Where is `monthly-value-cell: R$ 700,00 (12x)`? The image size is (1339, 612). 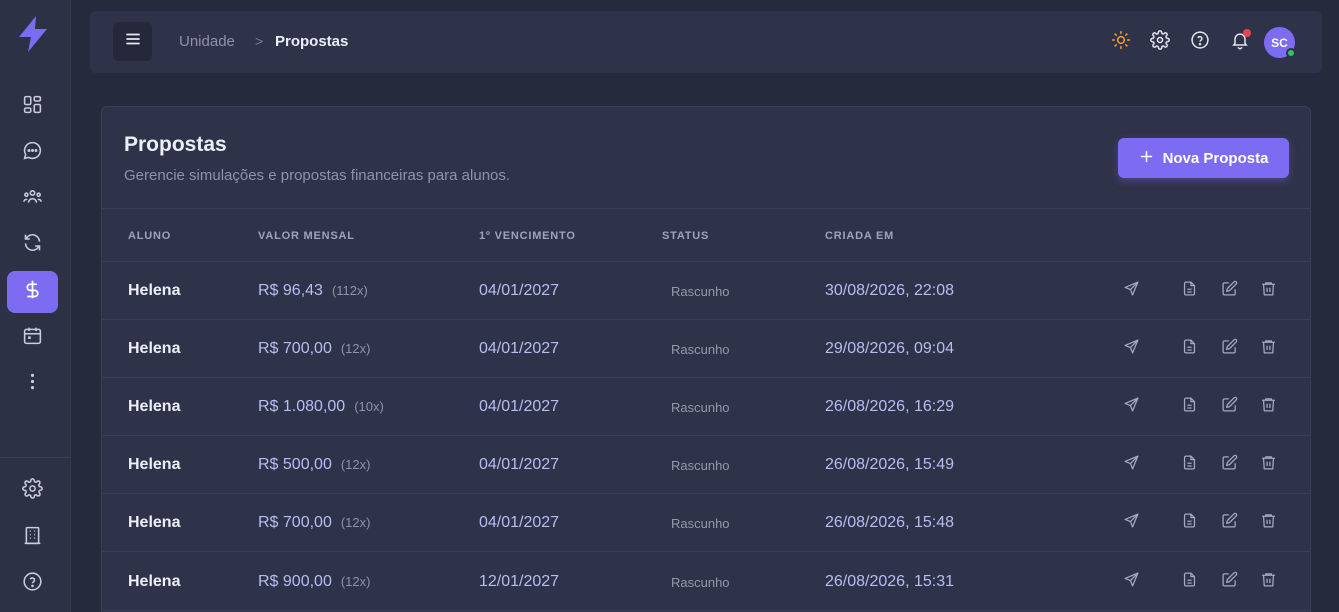
monthly-value-cell: R$ 700,00 (12x) is located at coordinates (314, 523).